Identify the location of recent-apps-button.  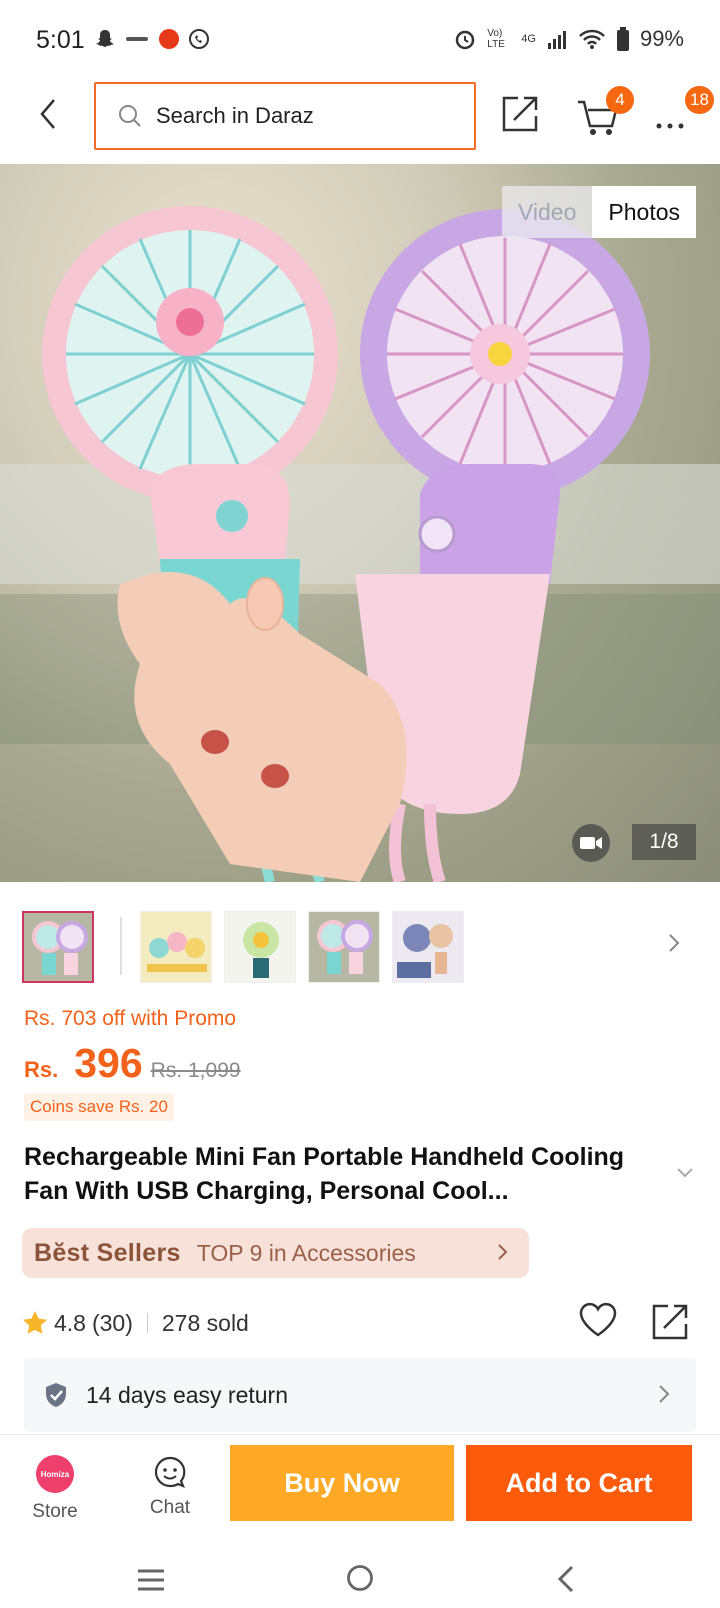
(151, 1580).